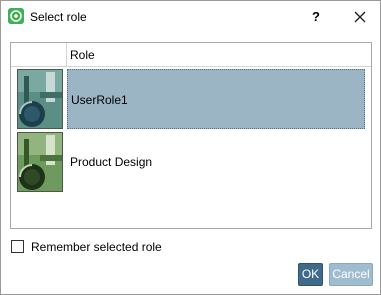 The height and width of the screenshot is (295, 381). What do you see at coordinates (82, 55) in the screenshot?
I see `column-header-role: Role` at bounding box center [82, 55].